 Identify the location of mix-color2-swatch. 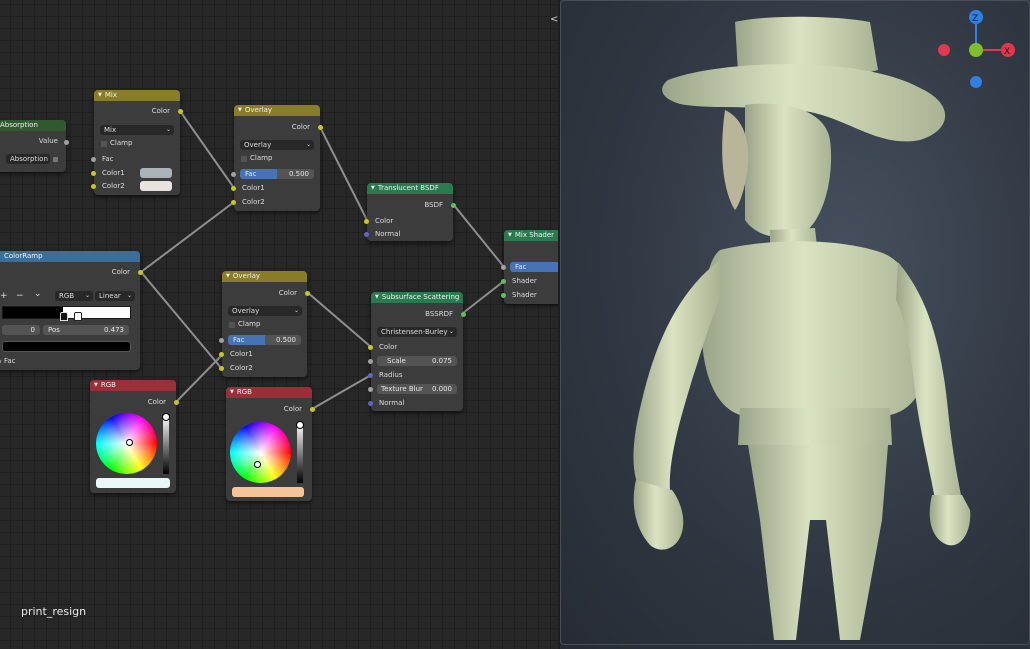
(156, 186).